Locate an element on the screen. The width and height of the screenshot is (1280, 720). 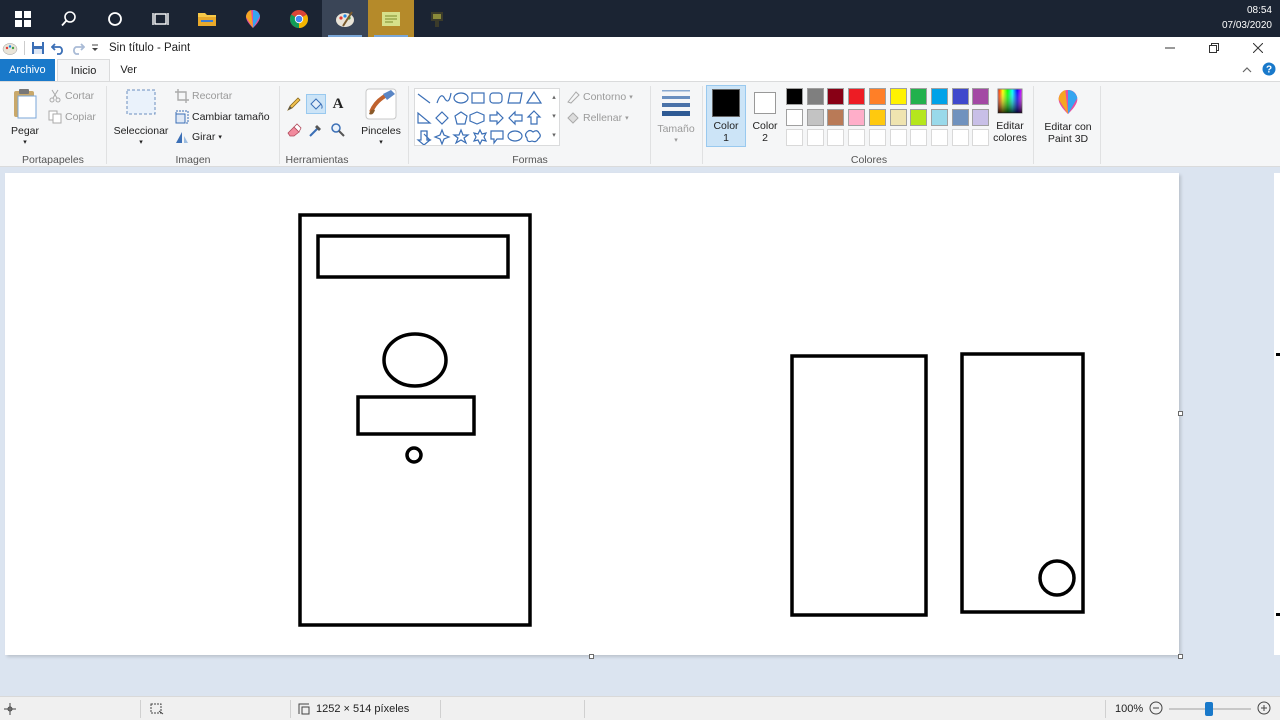
zoom-slider-thumb is located at coordinates (1209, 709).